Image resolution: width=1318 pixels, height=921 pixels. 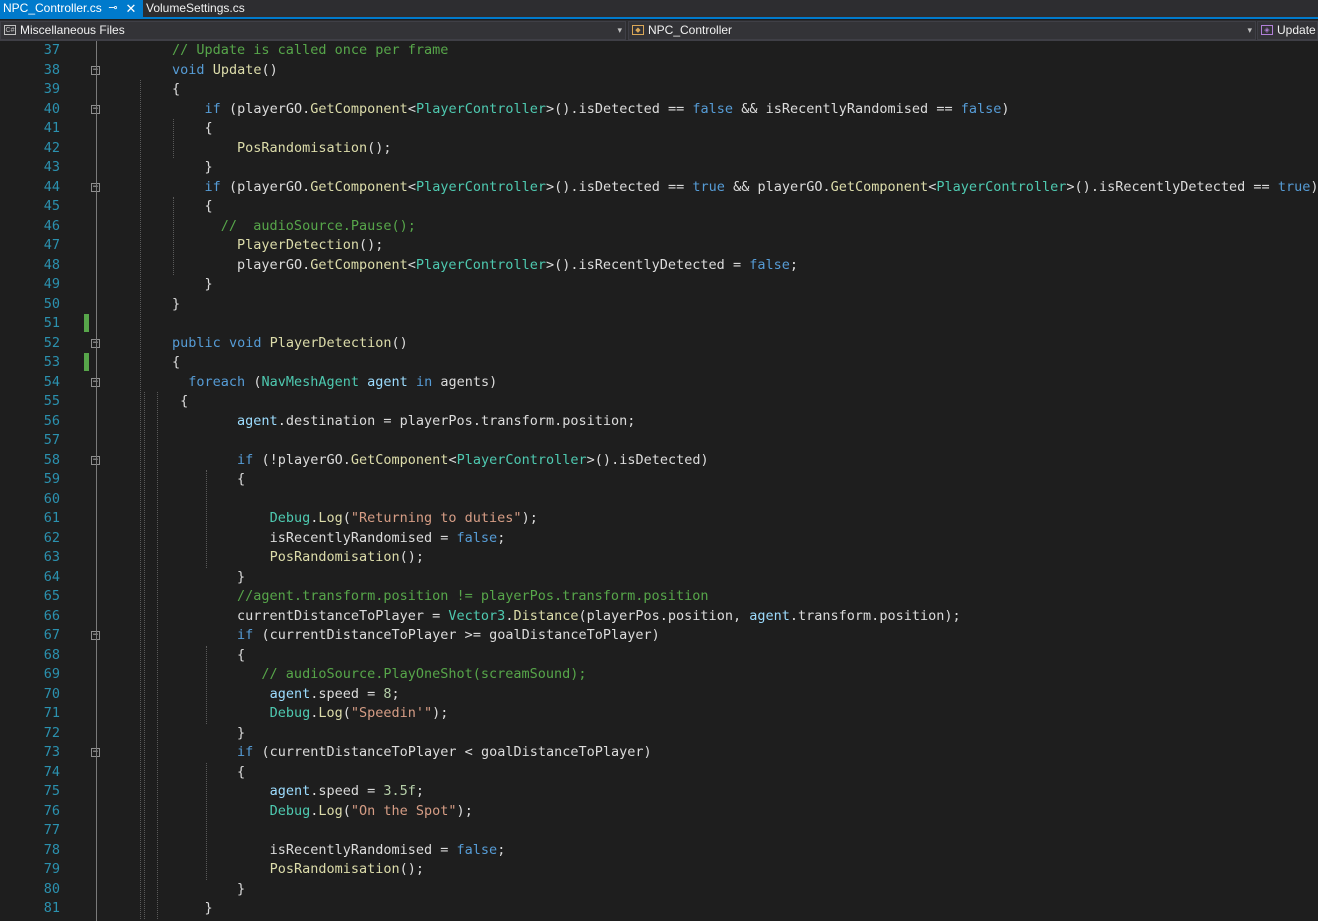 I want to click on line-number: 69, so click(x=51, y=674).